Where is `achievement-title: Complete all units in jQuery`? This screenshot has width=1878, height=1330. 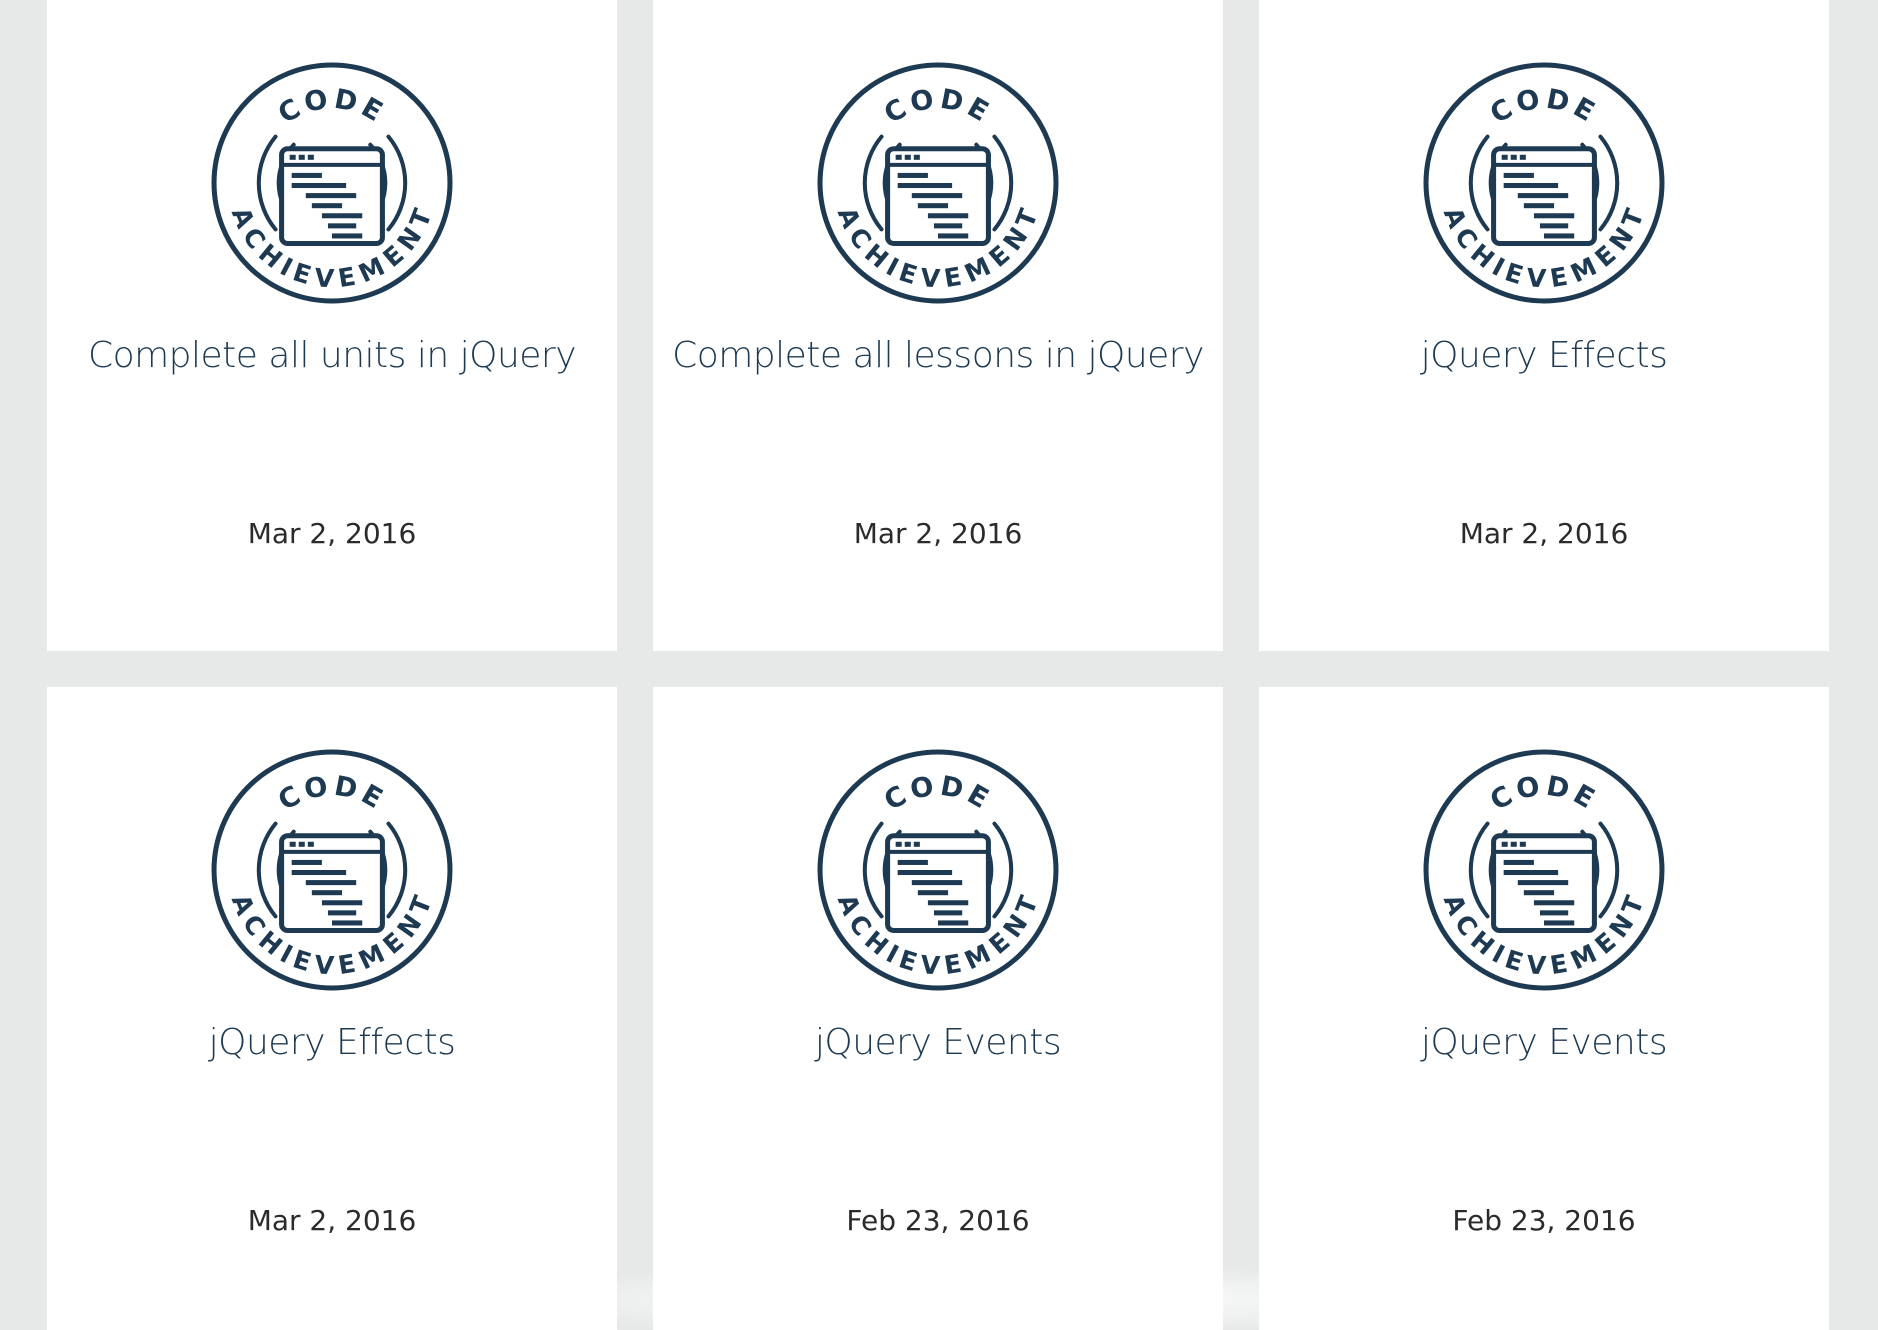 achievement-title: Complete all units in jQuery is located at coordinates (332, 355).